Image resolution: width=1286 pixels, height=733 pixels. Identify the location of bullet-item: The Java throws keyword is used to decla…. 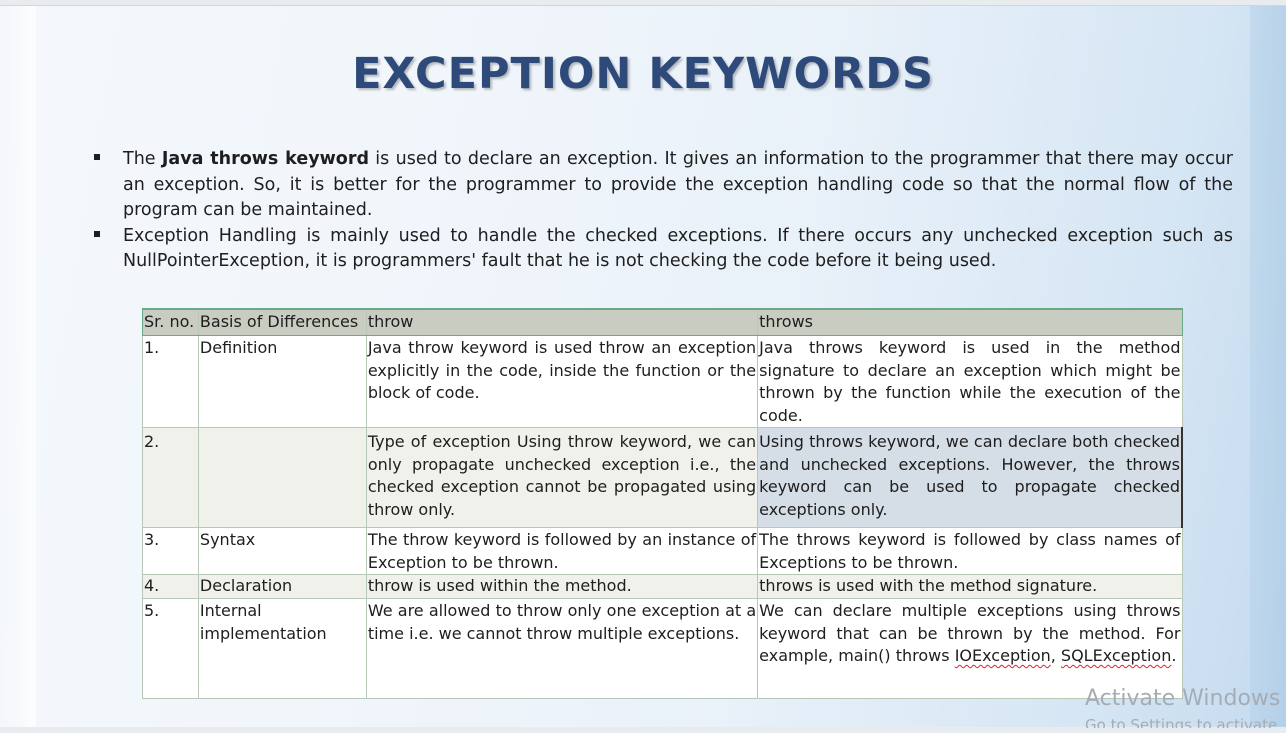
(662, 185).